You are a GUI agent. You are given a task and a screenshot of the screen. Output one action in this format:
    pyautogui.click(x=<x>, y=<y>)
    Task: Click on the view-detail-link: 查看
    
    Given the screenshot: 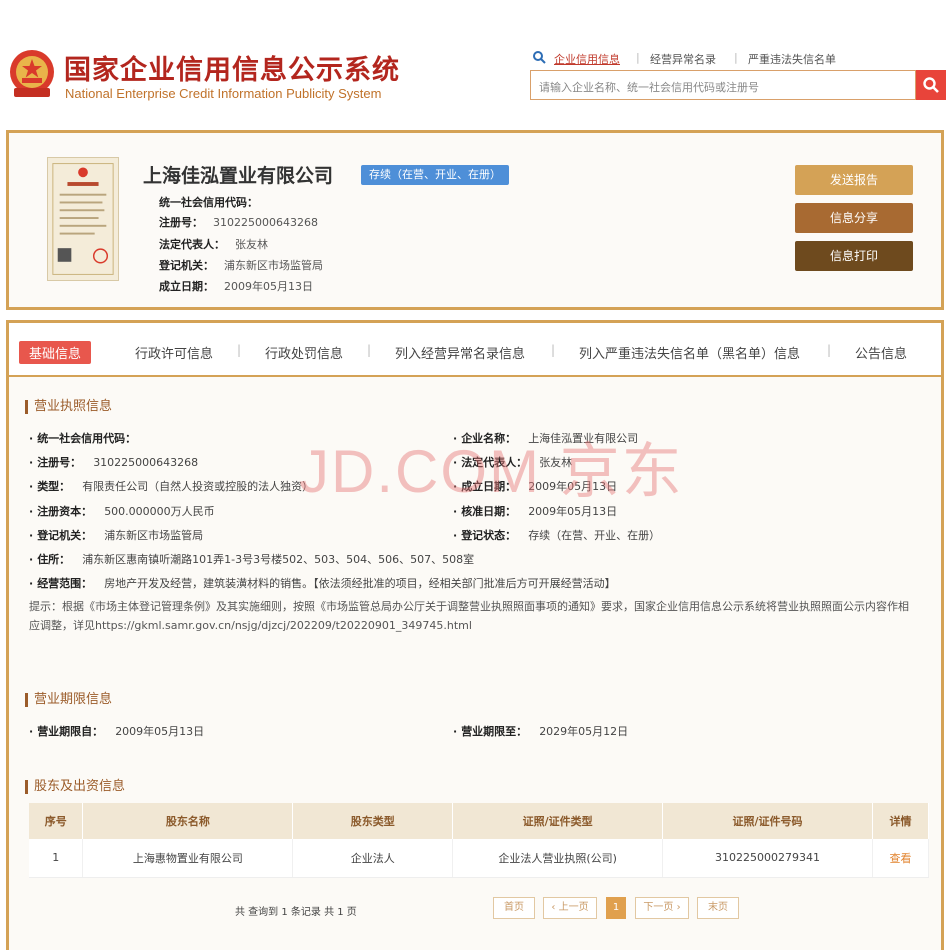 What is the action you would take?
    pyautogui.click(x=901, y=858)
    